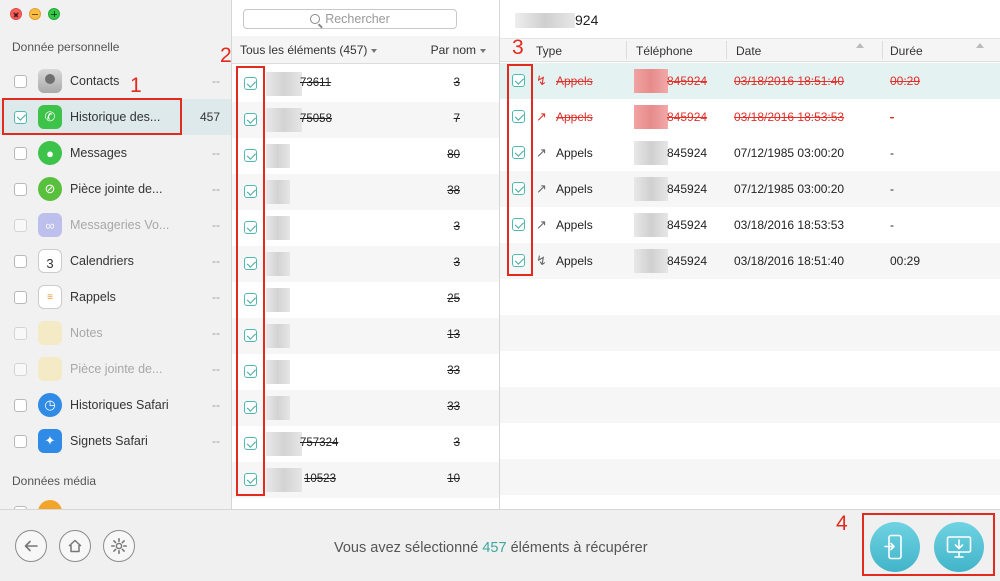 The image size is (1000, 581). Describe the element at coordinates (209, 117) in the screenshot. I see `sidebar-item-count: 457` at that location.